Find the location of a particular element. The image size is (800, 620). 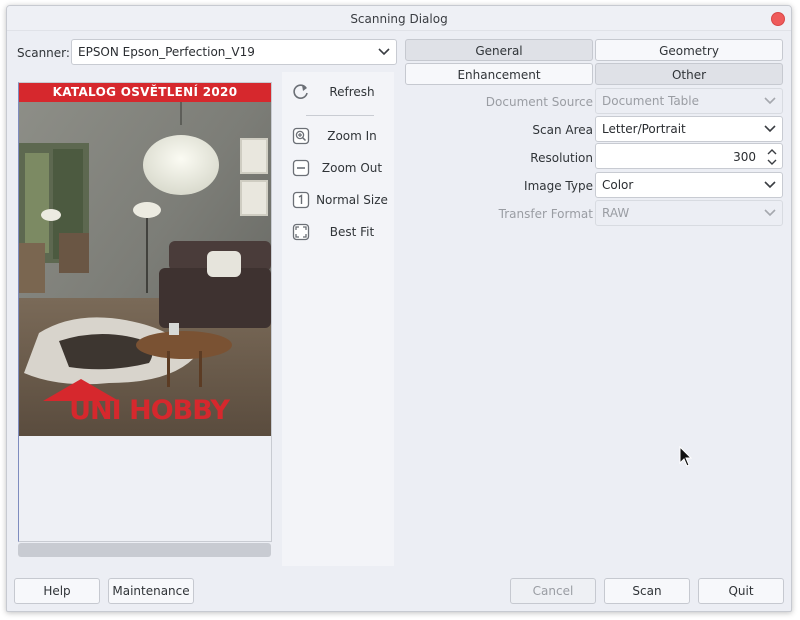

resolution-value: 300 is located at coordinates (744, 157).